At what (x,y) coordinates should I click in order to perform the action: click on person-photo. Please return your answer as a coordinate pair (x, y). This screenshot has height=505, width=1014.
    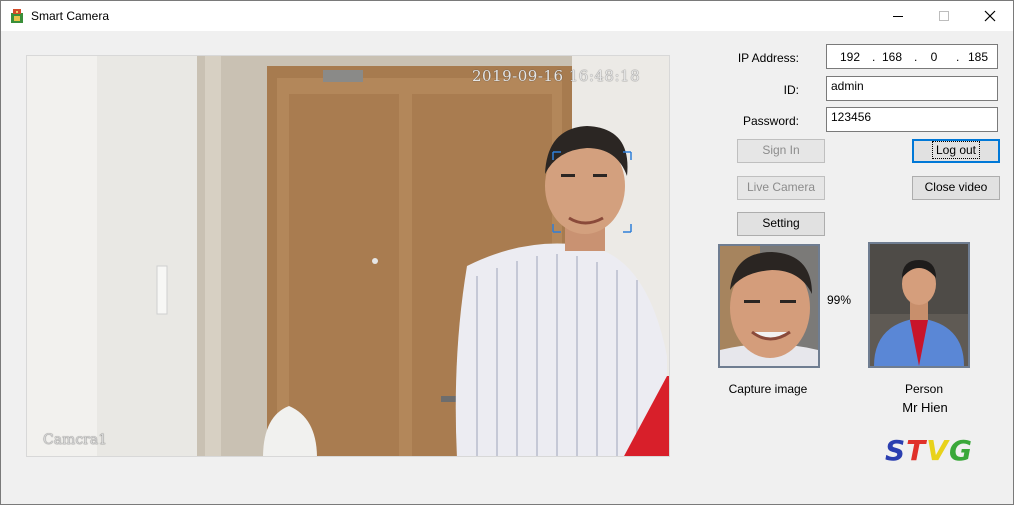
    Looking at the image, I should click on (919, 305).